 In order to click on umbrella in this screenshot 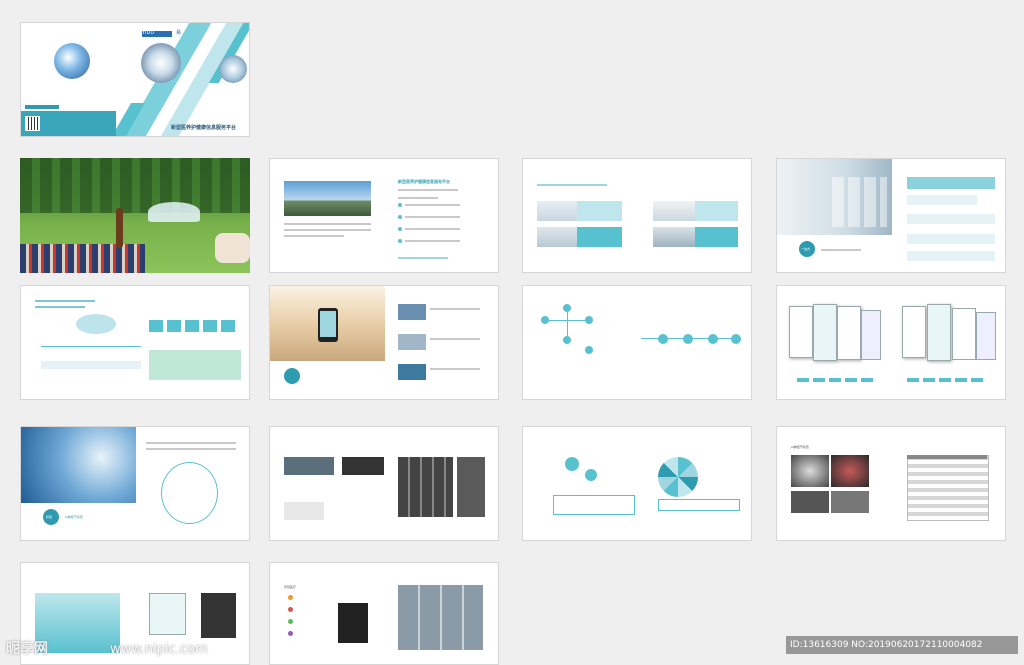, I will do `click(174, 212)`.